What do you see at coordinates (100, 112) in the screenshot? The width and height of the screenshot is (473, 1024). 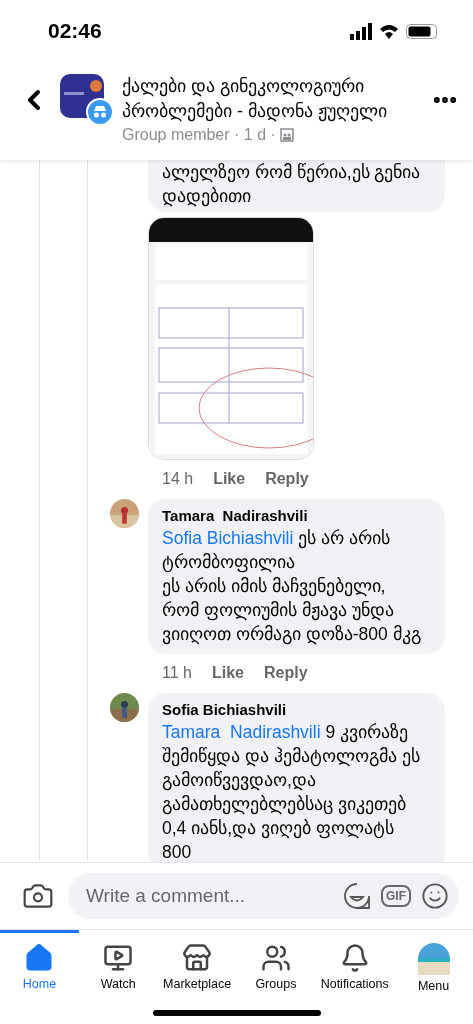 I see `incognito-icon` at bounding box center [100, 112].